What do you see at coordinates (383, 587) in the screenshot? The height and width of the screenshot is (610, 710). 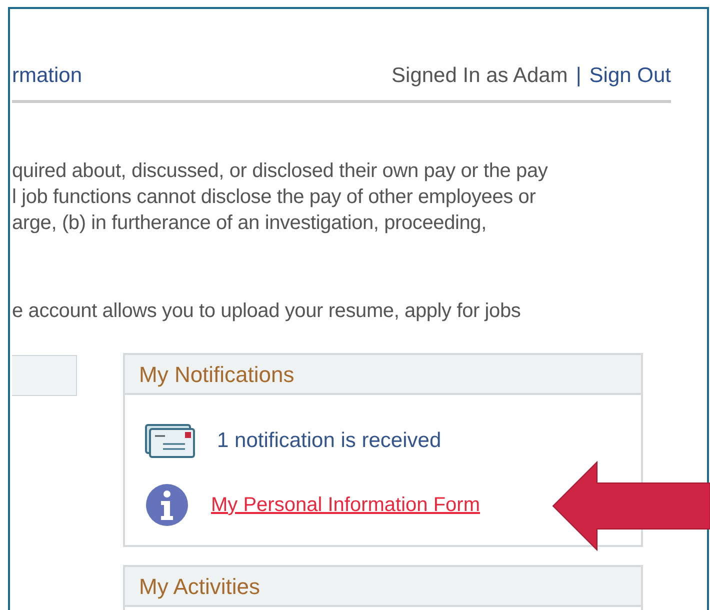 I see `panel-title: My Activities` at bounding box center [383, 587].